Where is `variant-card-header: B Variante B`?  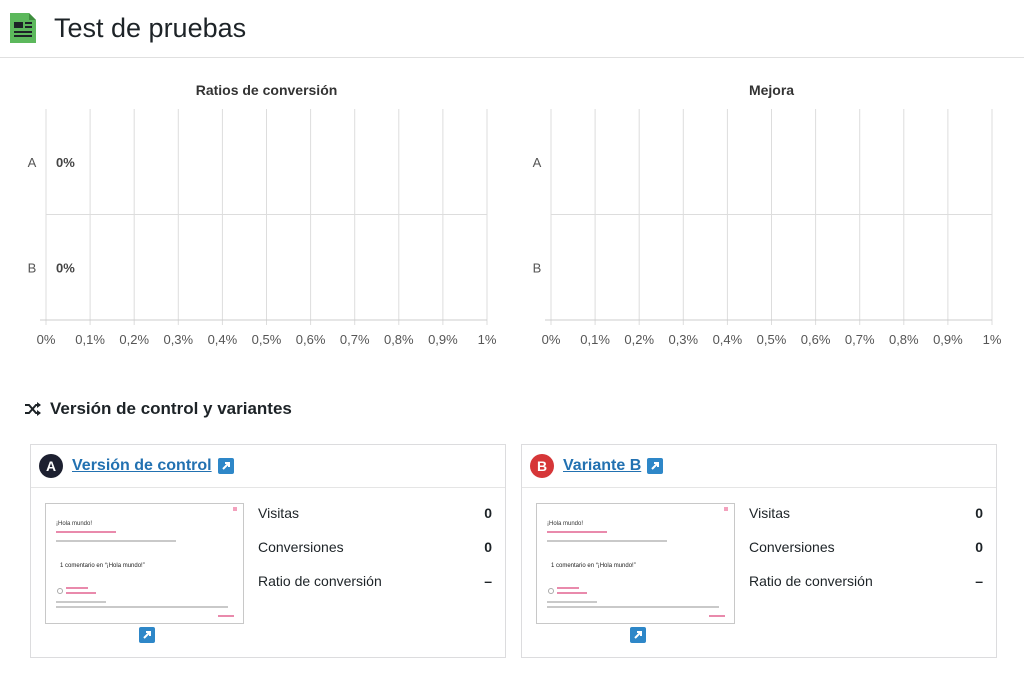
variant-card-header: B Variante B is located at coordinates (759, 466).